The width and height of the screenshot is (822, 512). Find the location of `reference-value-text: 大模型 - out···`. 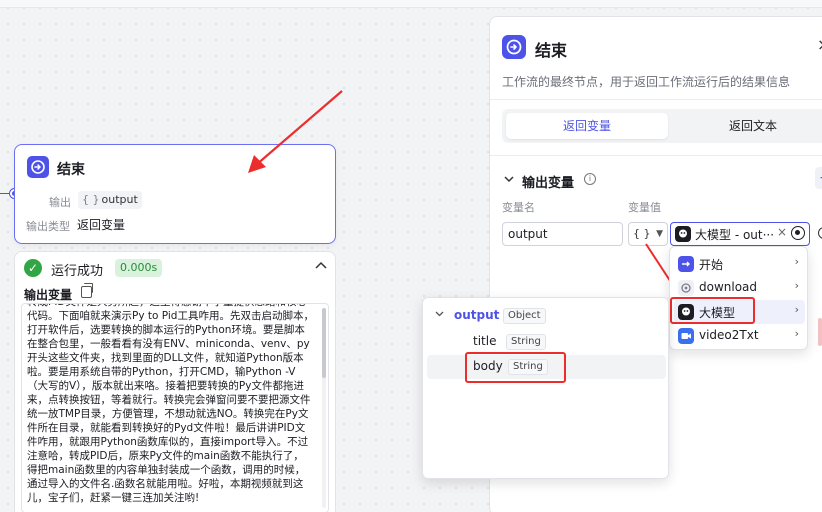

reference-value-text: 大模型 - out··· is located at coordinates (735, 235).